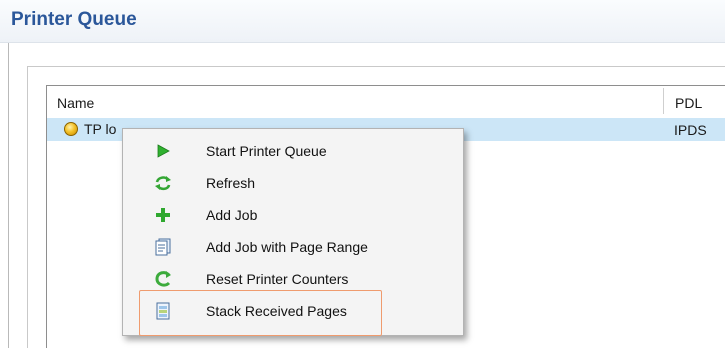 This screenshot has height=348, width=725. What do you see at coordinates (276, 311) in the screenshot?
I see `menu-item-label: Stack Received Pages` at bounding box center [276, 311].